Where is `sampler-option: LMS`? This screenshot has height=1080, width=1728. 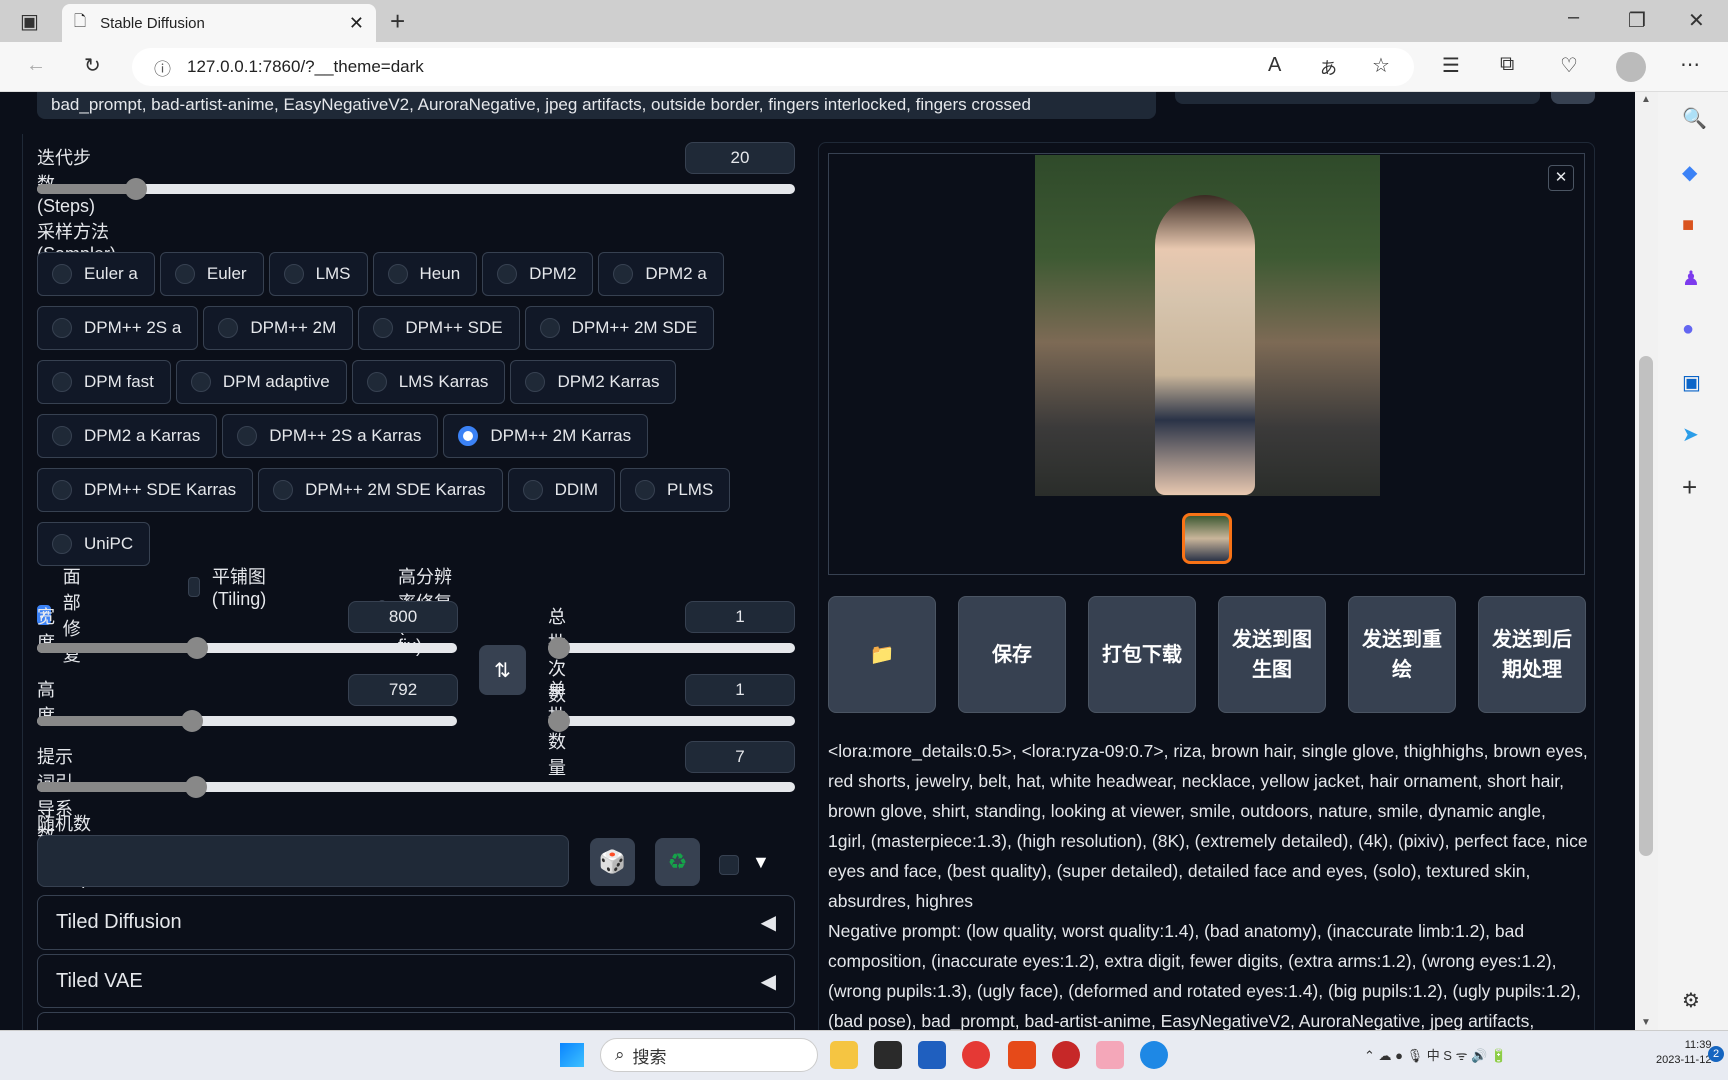 sampler-option: LMS is located at coordinates (318, 274).